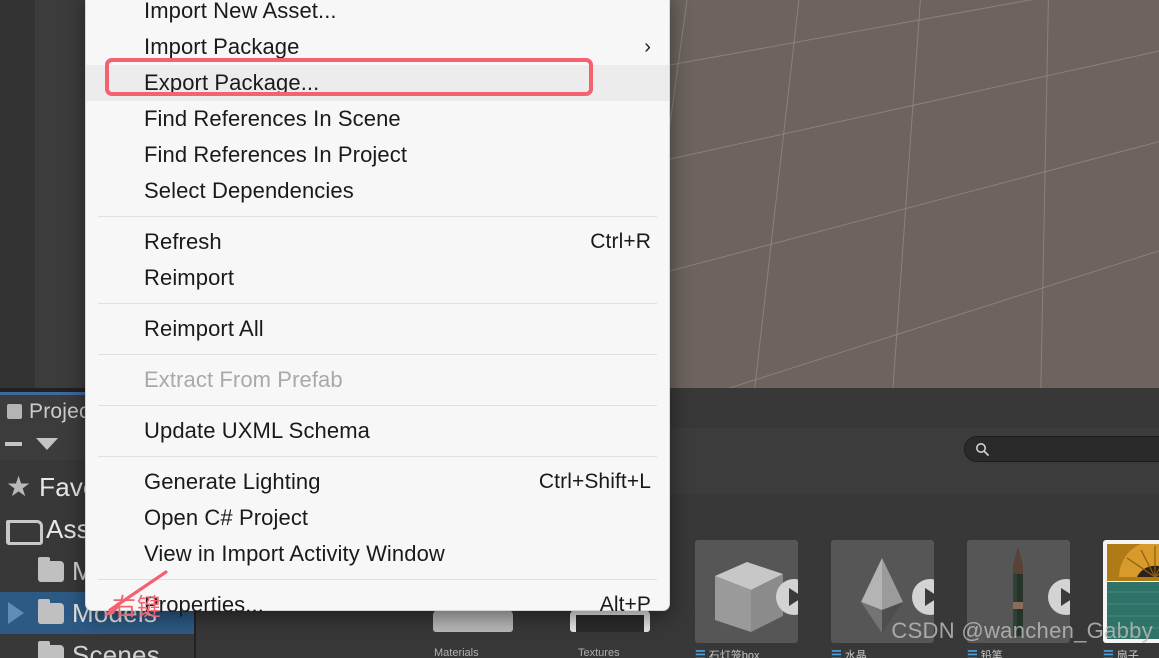  Describe the element at coordinates (276, 154) in the screenshot. I see `menu-item-label: Find References In Project` at that location.